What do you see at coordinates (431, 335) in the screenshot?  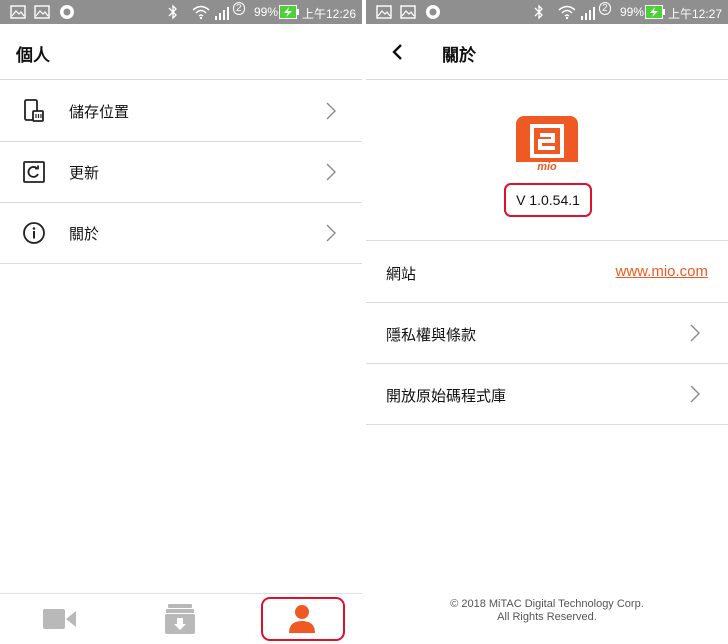 I see `privacy-terms-label: 隱私權與條款` at bounding box center [431, 335].